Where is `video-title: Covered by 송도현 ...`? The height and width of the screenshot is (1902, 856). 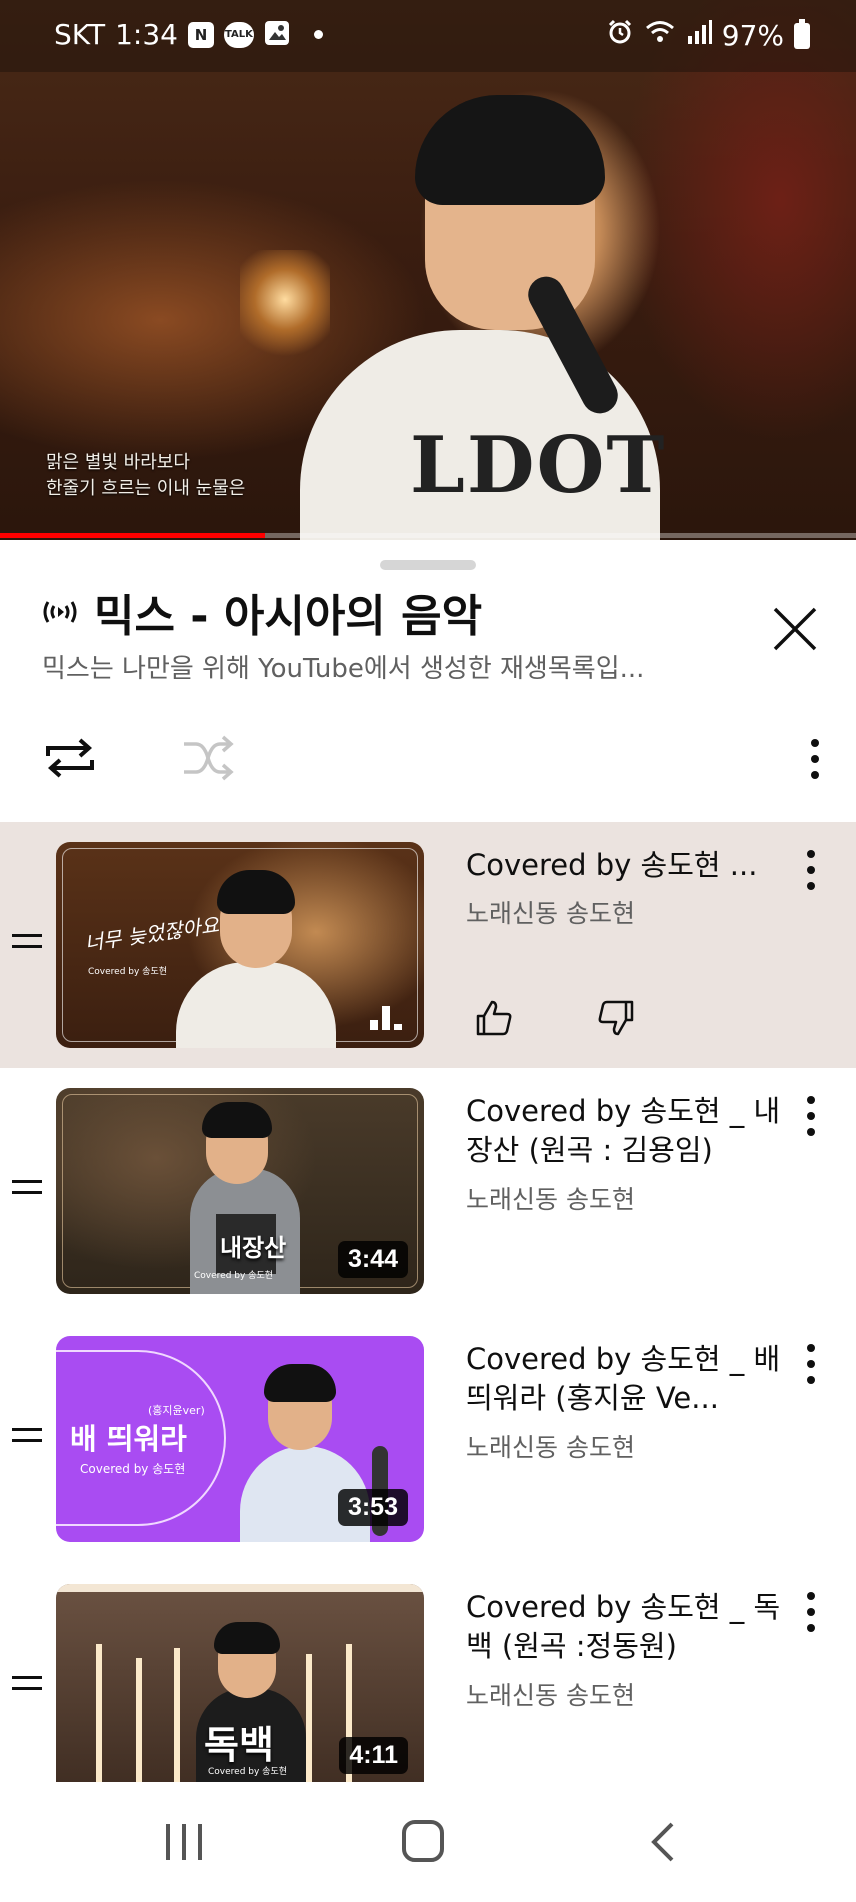 video-title: Covered by 송도현 ... is located at coordinates (626, 865).